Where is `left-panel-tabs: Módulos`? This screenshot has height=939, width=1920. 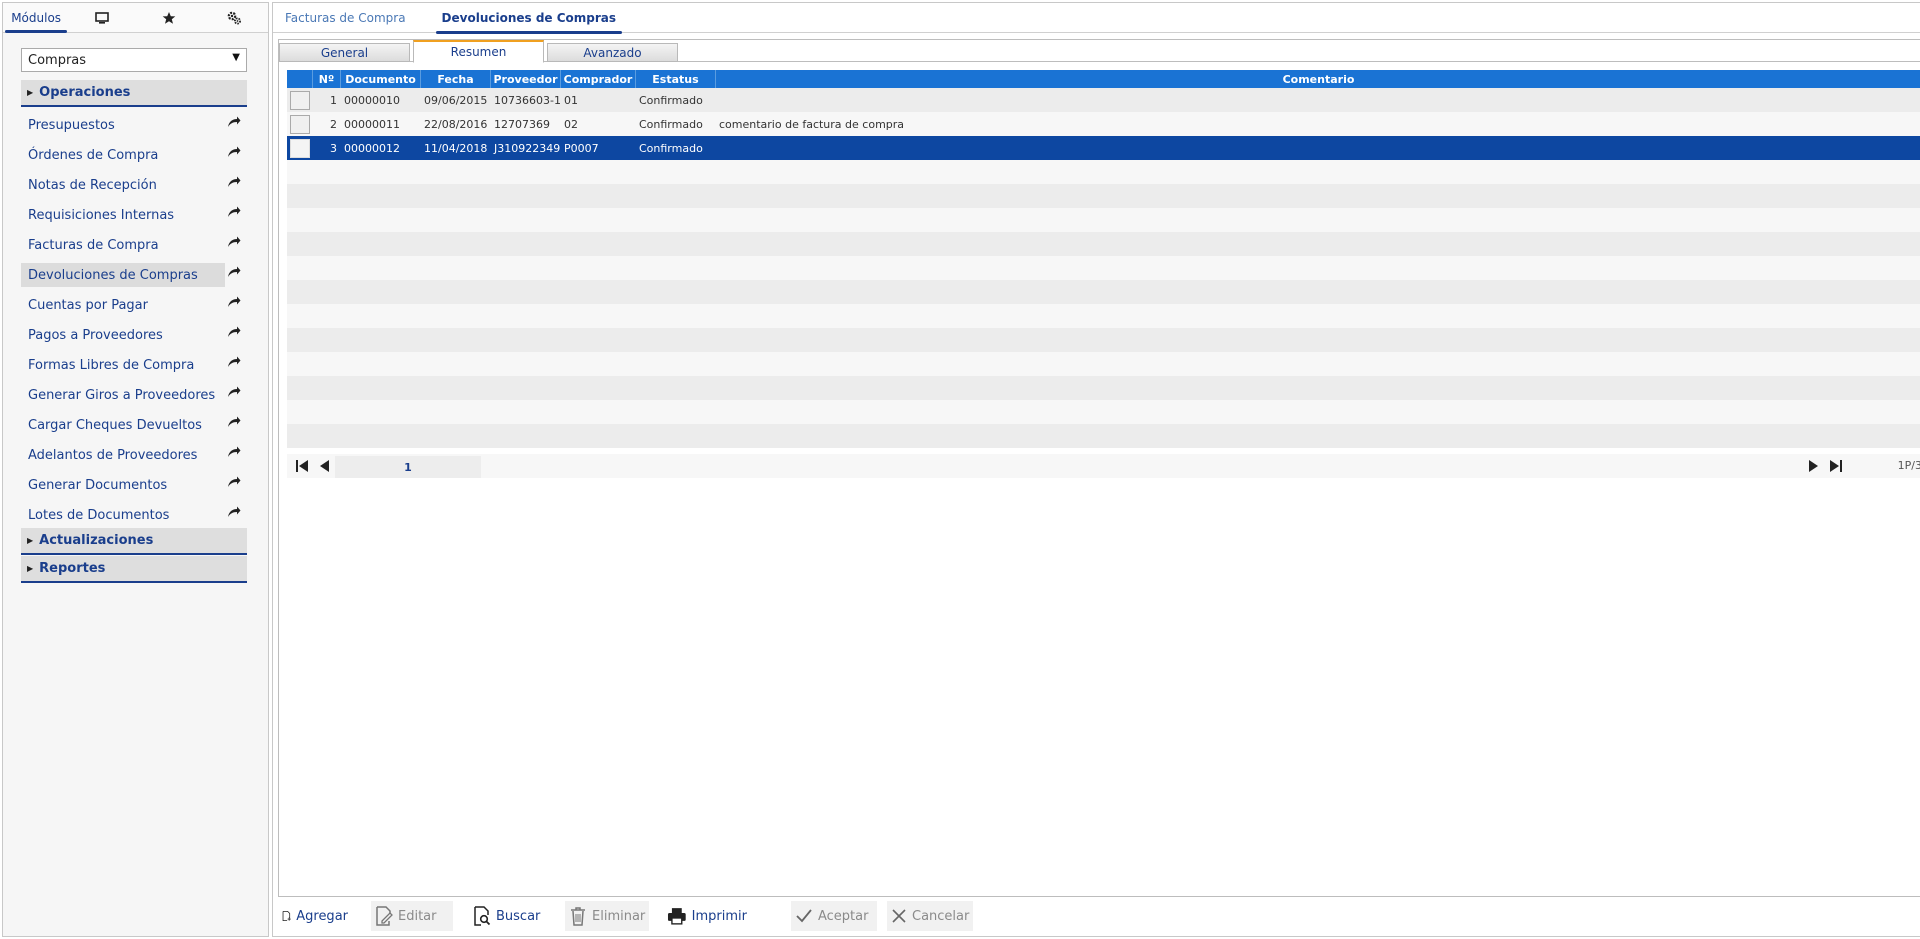 left-panel-tabs: Módulos is located at coordinates (135, 18).